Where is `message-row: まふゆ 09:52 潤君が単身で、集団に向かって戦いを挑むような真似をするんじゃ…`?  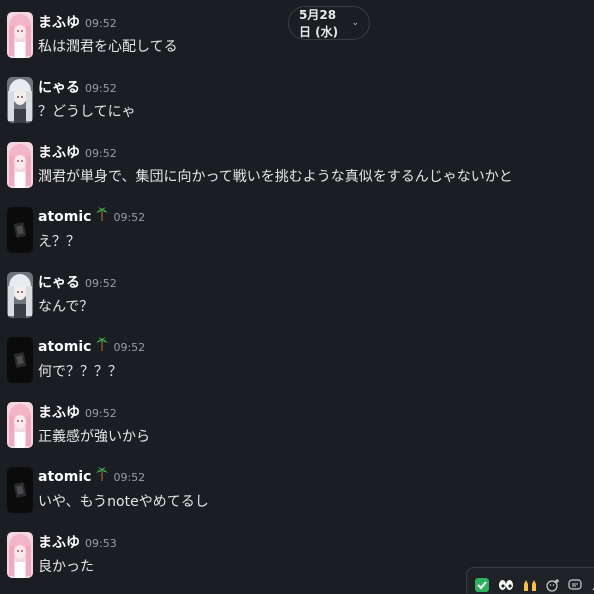
message-row: まふゆ 09:52 潤君が単身で、集団に向かって戦いを挑むような真似をするんじゃ… is located at coordinates (297, 162).